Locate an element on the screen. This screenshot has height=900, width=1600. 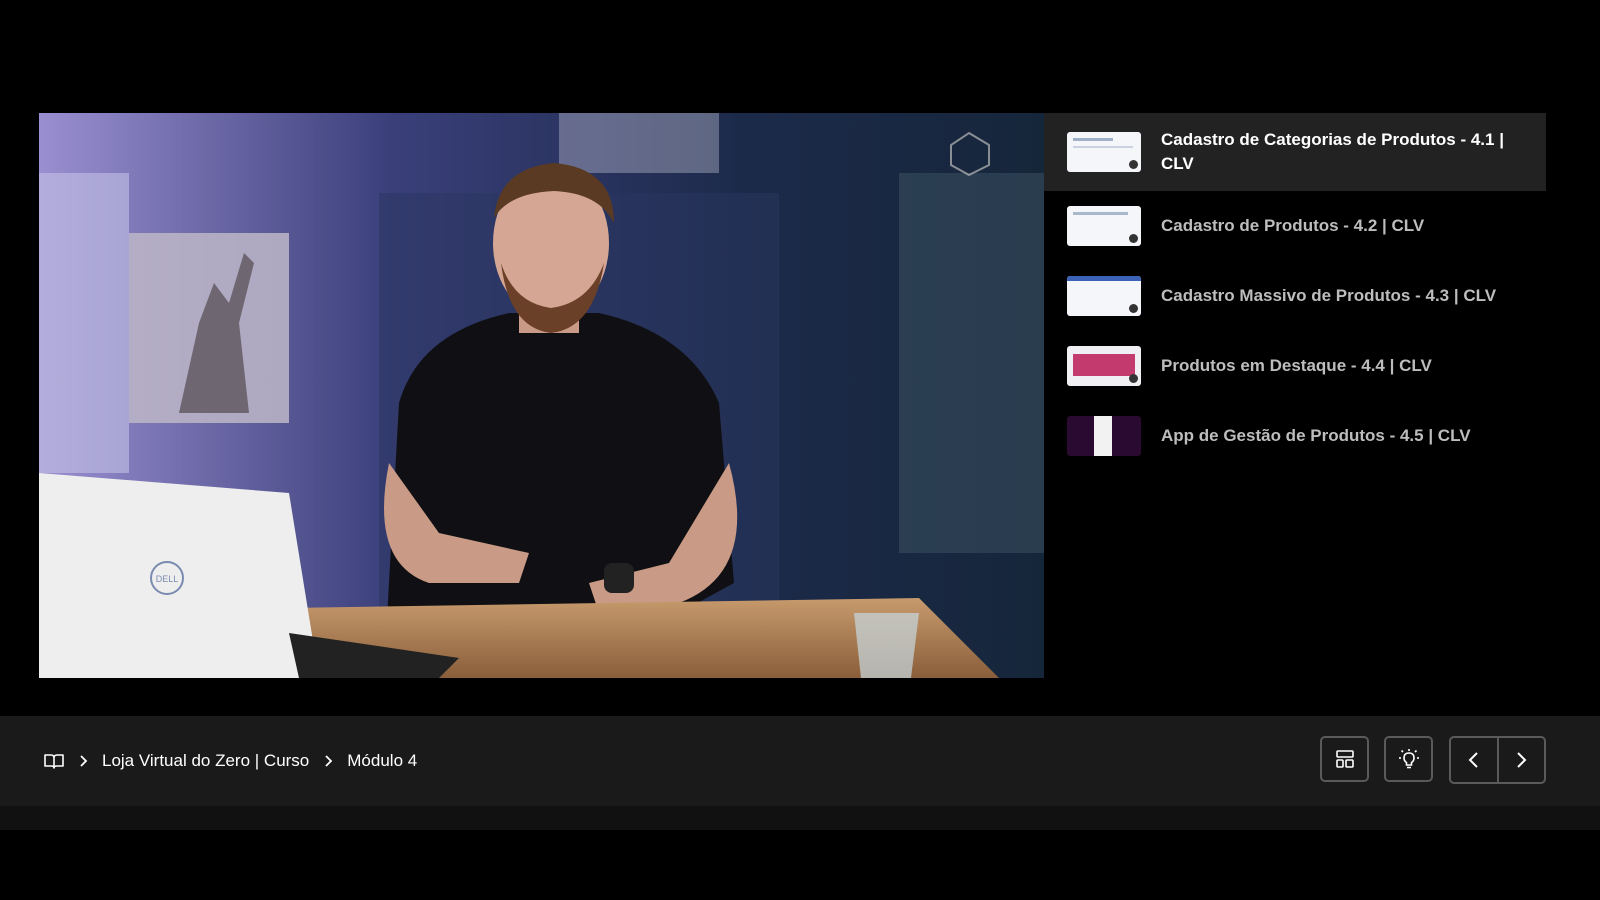
previous-lesson-button is located at coordinates (1474, 760).